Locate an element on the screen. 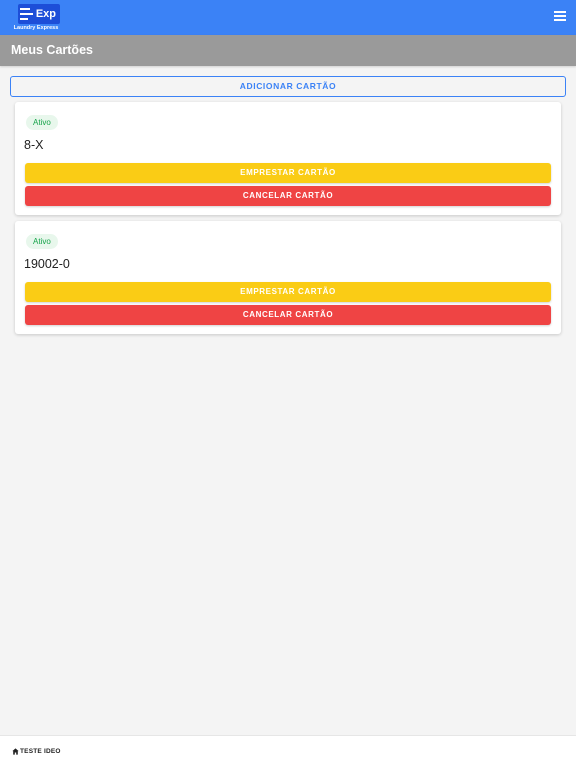 Image resolution: width=576 pixels, height=768 pixels. top-app-bar: Exp Laundry Express is located at coordinates (288, 17).